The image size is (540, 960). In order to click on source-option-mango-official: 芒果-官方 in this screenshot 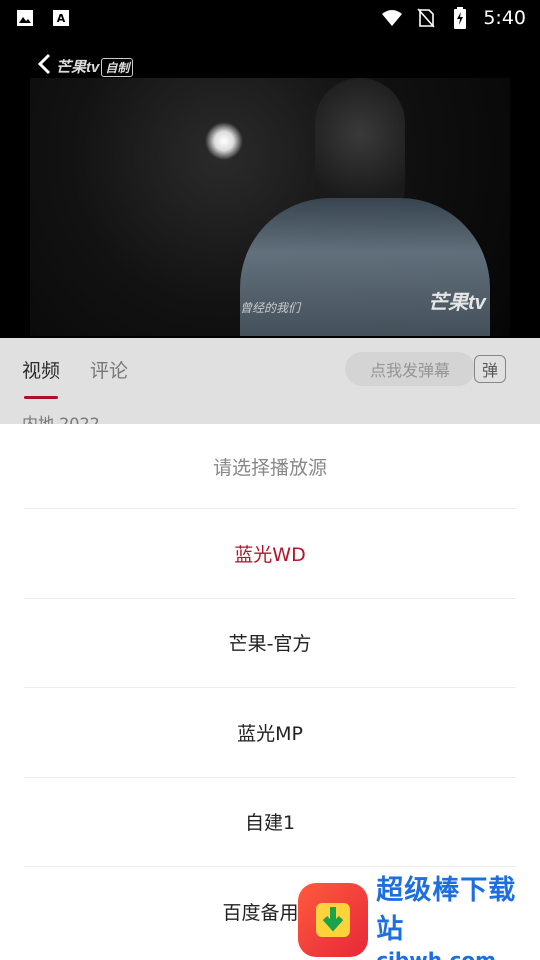, I will do `click(270, 642)`.